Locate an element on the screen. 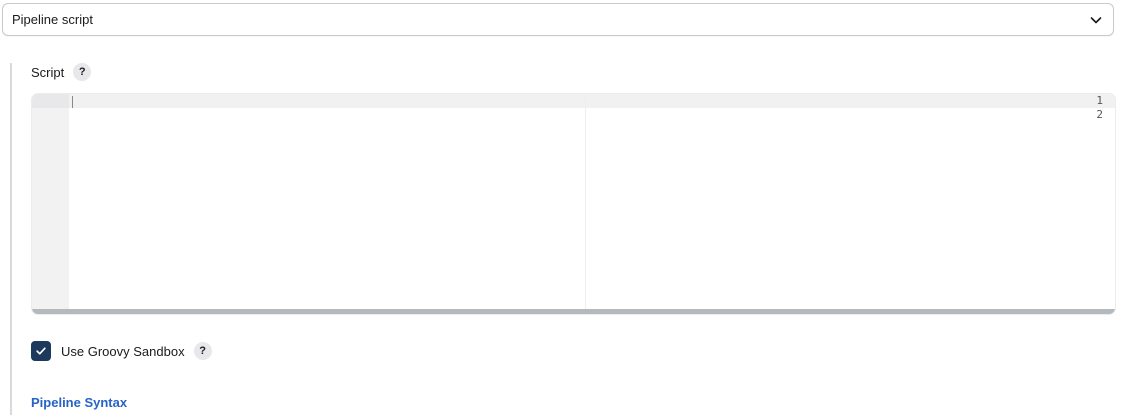 This screenshot has height=415, width=1123. editor-gutter is located at coordinates (50, 204).